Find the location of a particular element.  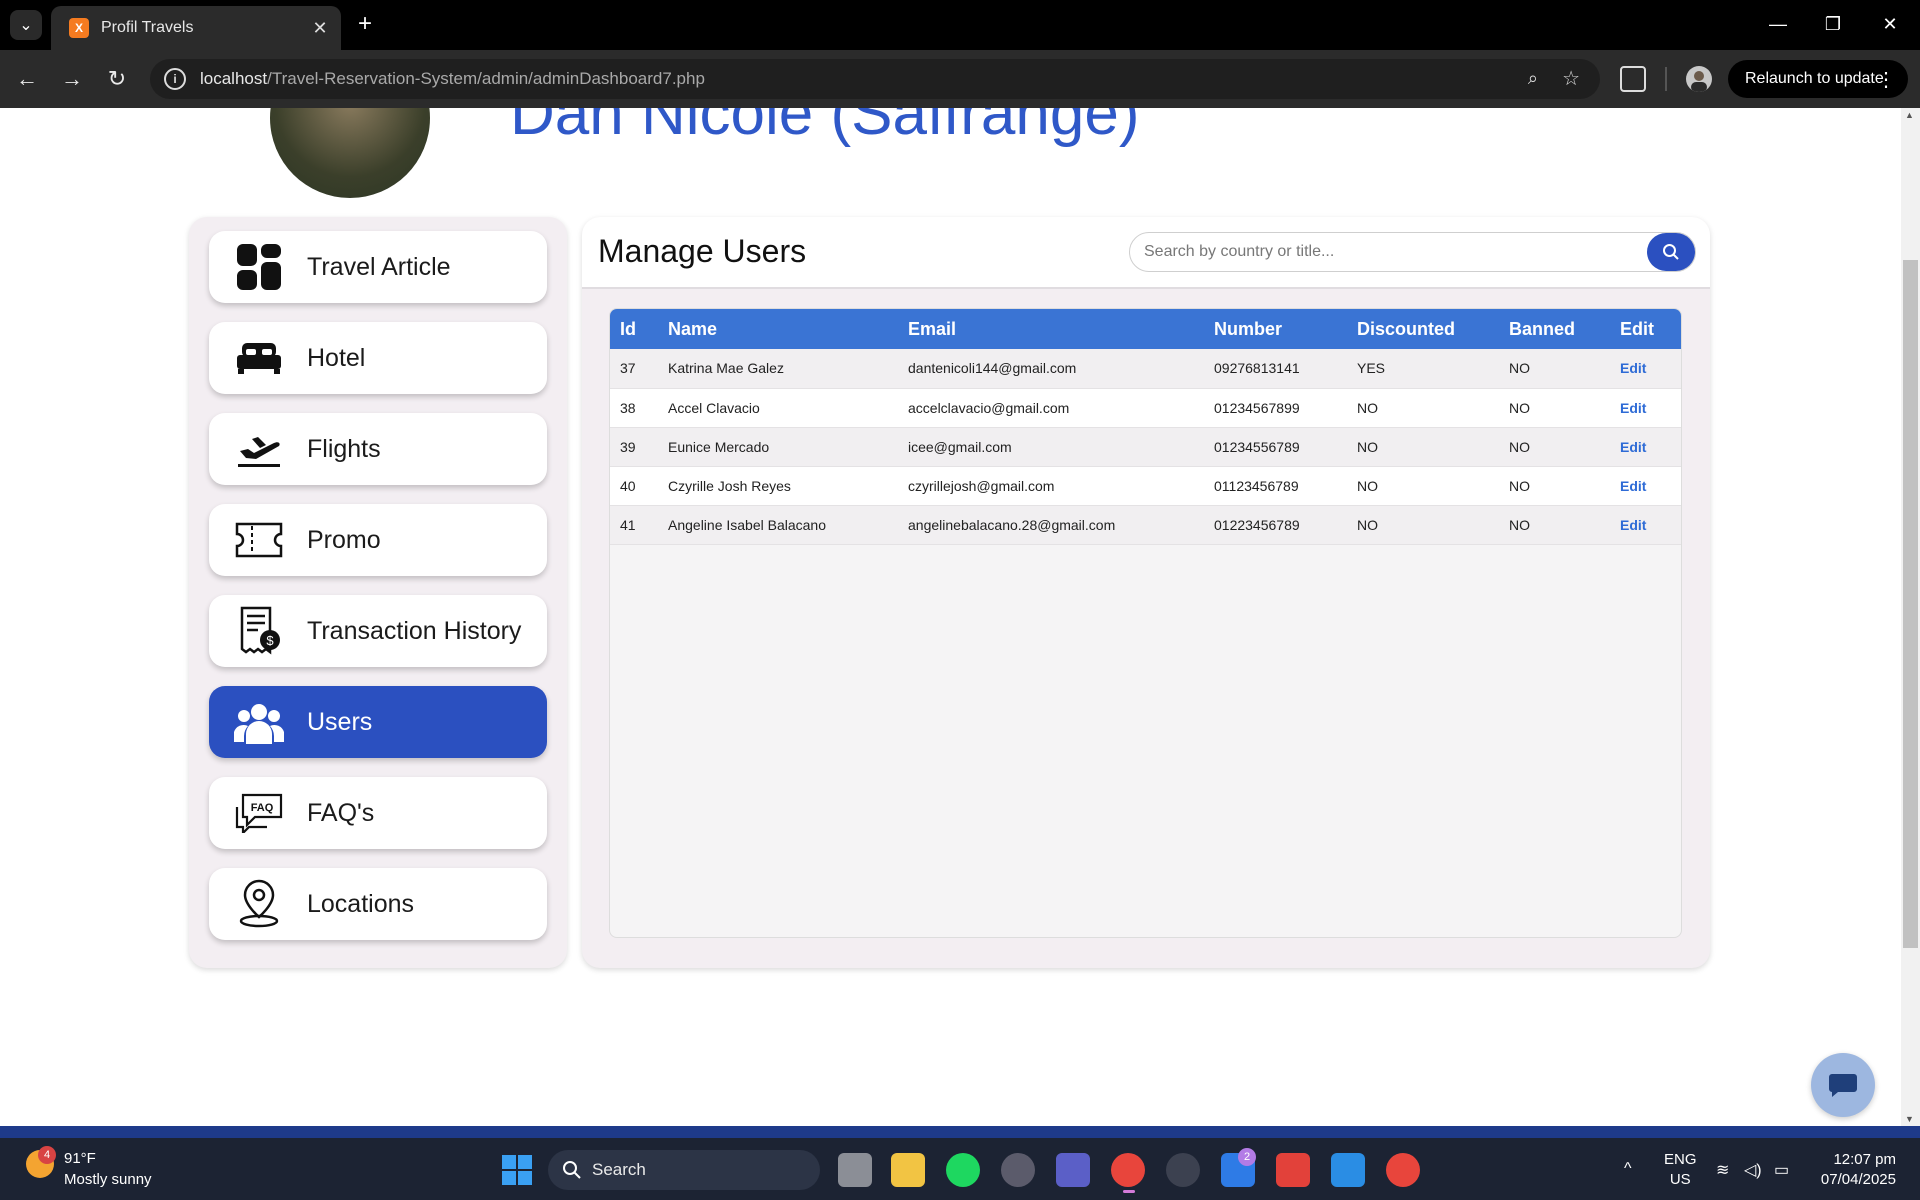

sidebar-item-label: Flights is located at coordinates (344, 448).